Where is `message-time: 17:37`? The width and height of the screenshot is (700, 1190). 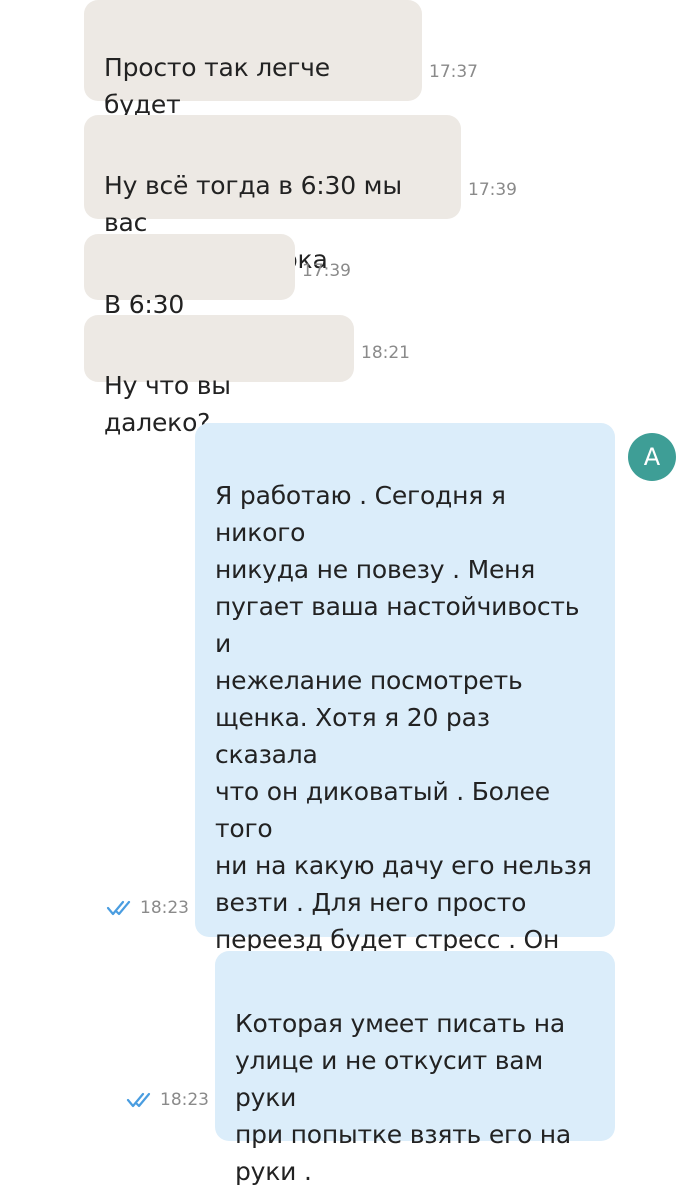 message-time: 17:37 is located at coordinates (453, 72).